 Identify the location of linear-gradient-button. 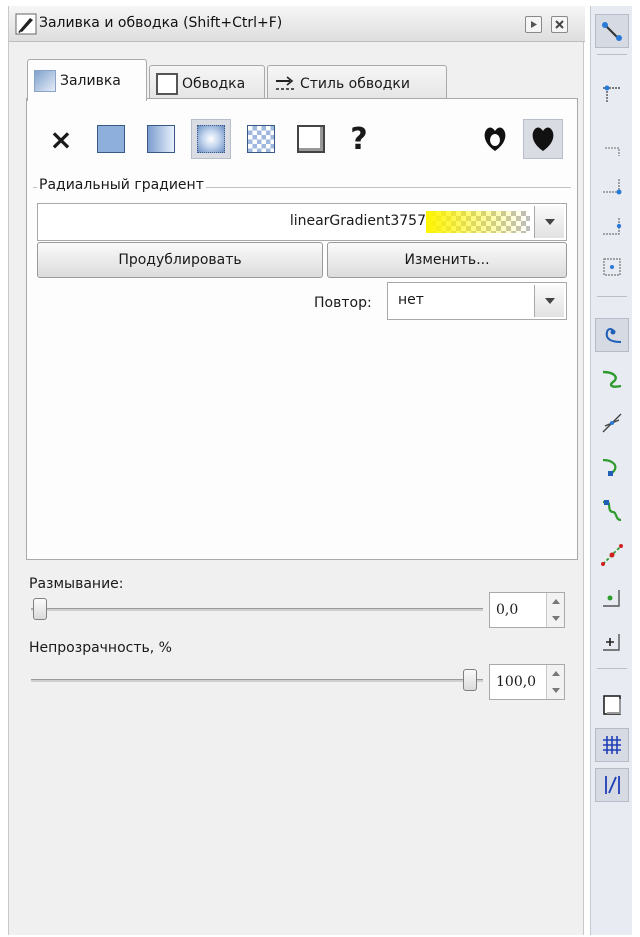
(161, 139).